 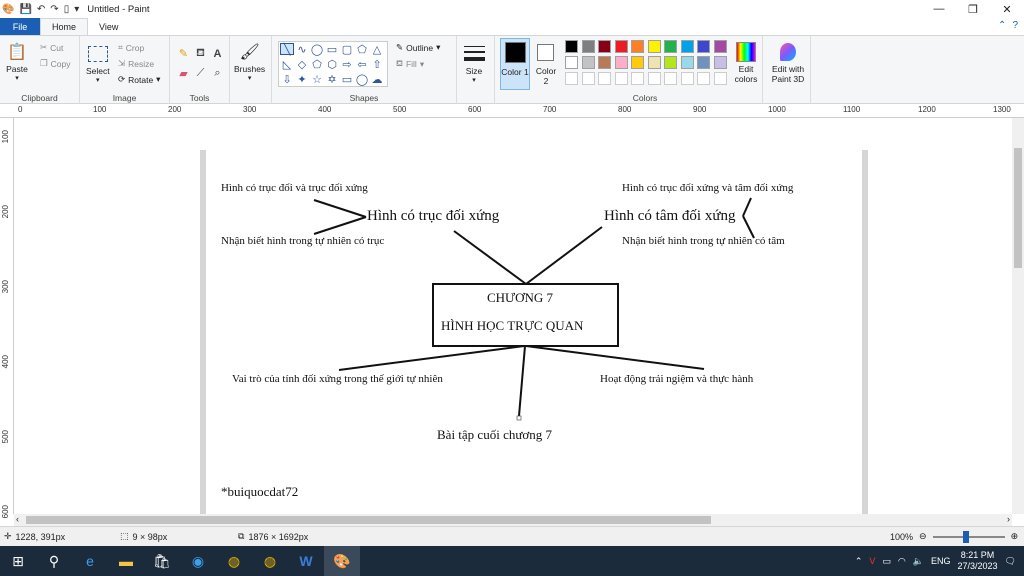 What do you see at coordinates (217, 53) in the screenshot?
I see `text-icon: A` at bounding box center [217, 53].